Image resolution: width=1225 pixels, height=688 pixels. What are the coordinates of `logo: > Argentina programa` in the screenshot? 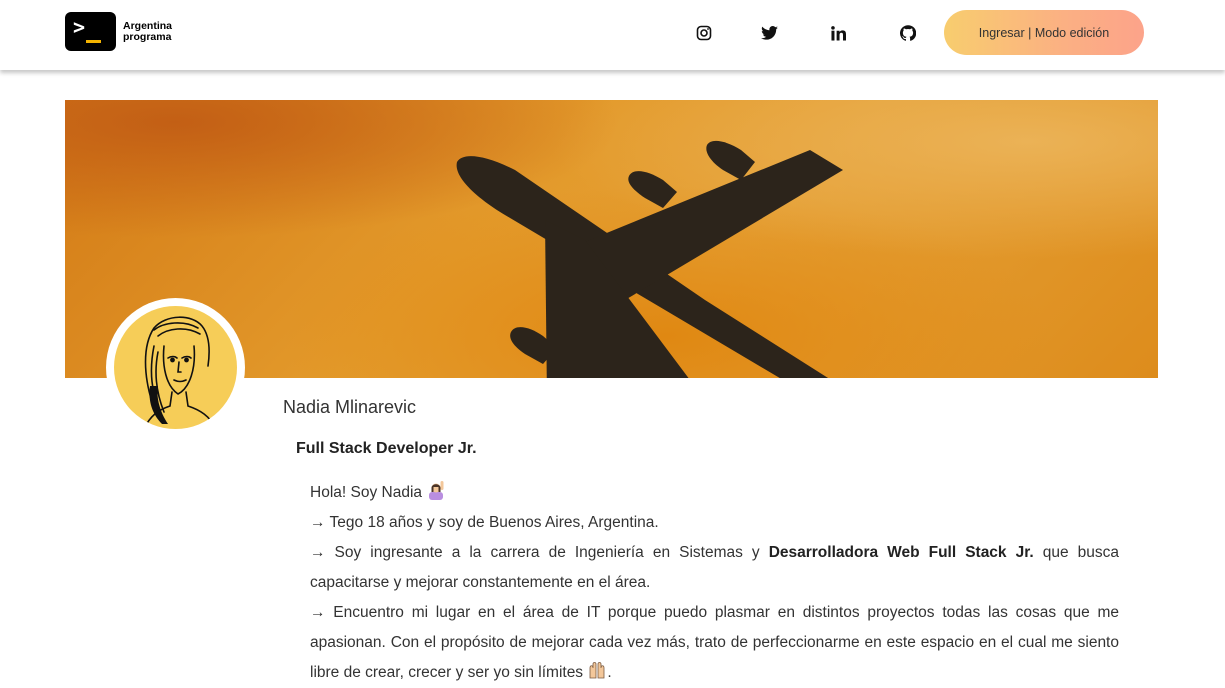 It's located at (118, 31).